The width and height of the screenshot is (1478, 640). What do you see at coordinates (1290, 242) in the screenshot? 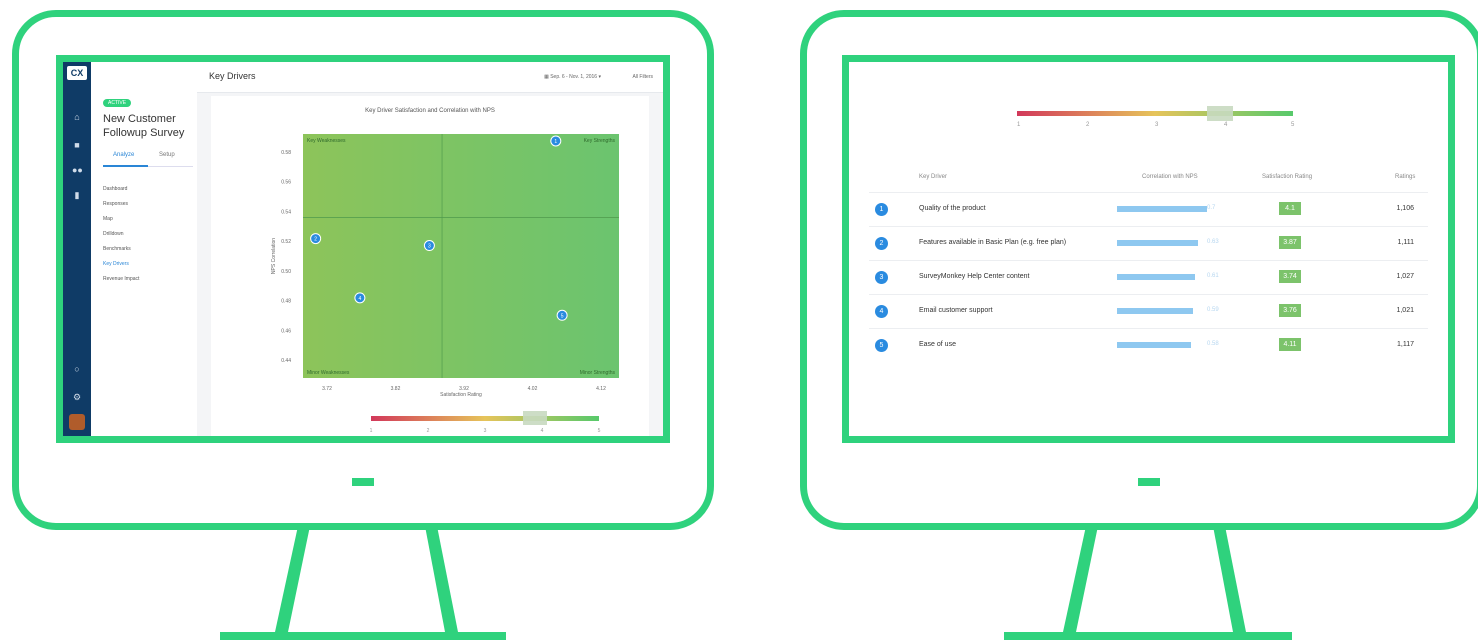
I see `satisfaction-badge: 3.87` at bounding box center [1290, 242].